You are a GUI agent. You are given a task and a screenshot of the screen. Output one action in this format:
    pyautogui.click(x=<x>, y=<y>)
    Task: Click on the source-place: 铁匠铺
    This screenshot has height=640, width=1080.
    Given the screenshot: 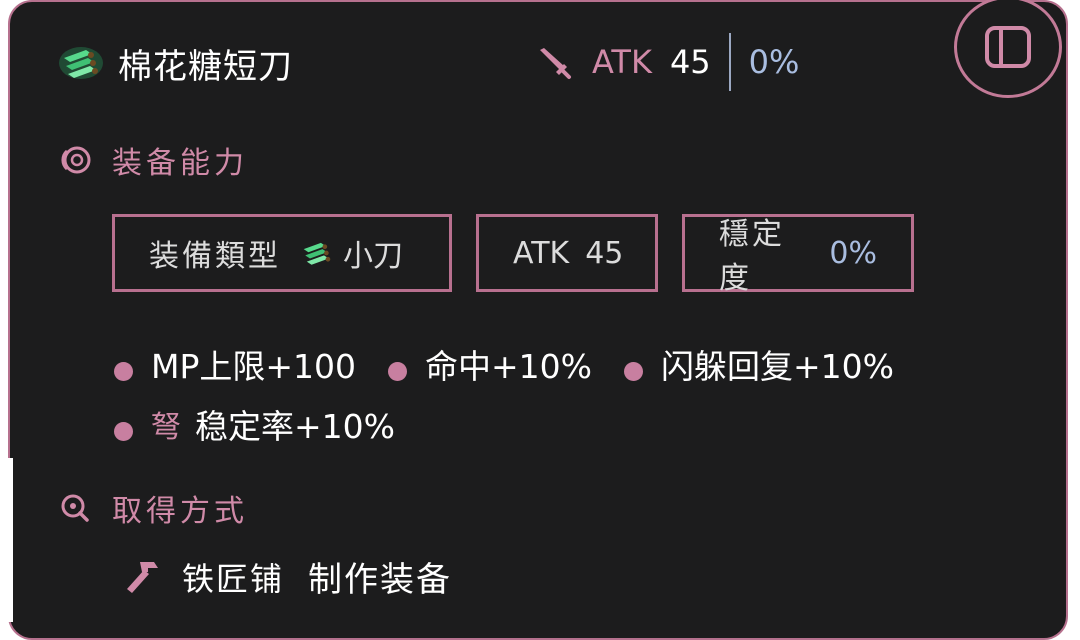 What is the action you would take?
    pyautogui.click(x=233, y=578)
    